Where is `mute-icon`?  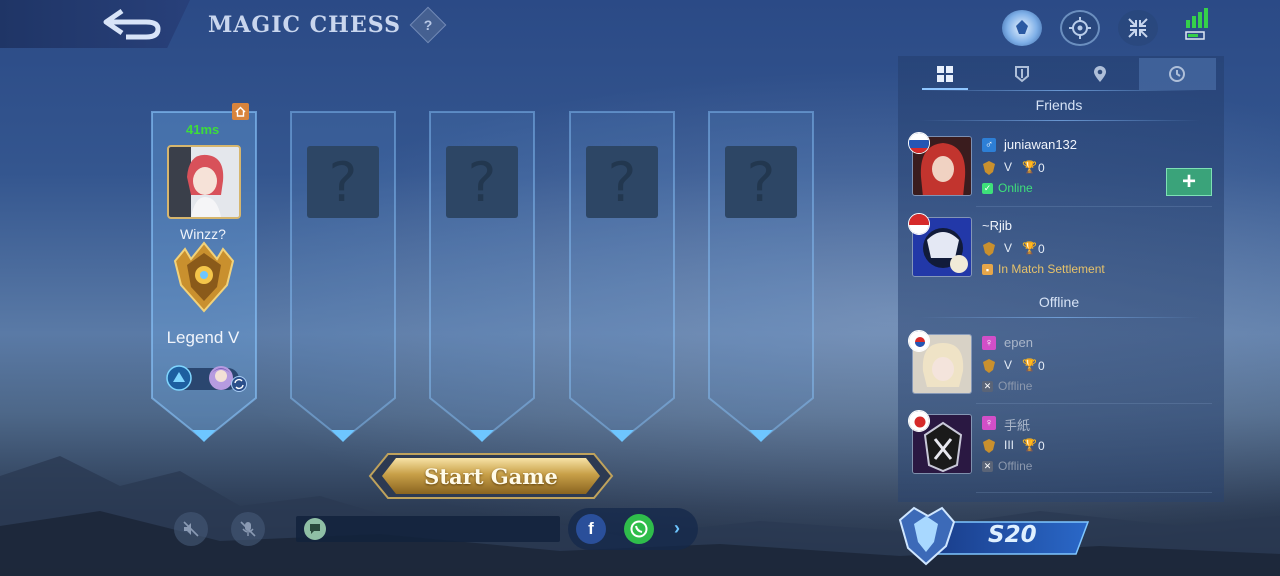 mute-icon is located at coordinates (191, 529).